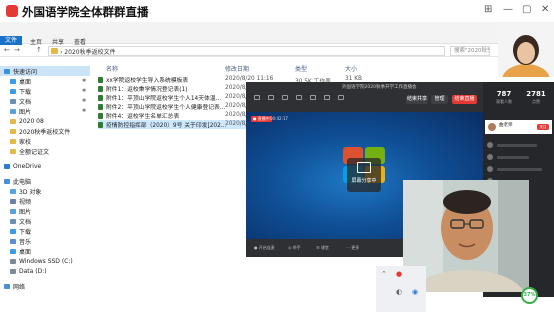  Describe the element at coordinates (464, 99) in the screenshot. I see `end-live-button: 结束直播` at that location.